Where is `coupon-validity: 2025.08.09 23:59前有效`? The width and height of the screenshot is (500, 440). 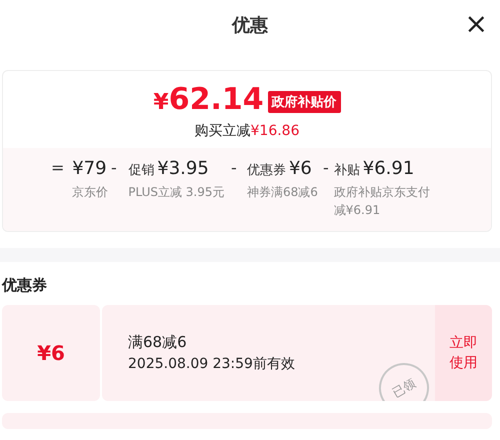 coupon-validity: 2025.08.09 23:59前有效 is located at coordinates (212, 364).